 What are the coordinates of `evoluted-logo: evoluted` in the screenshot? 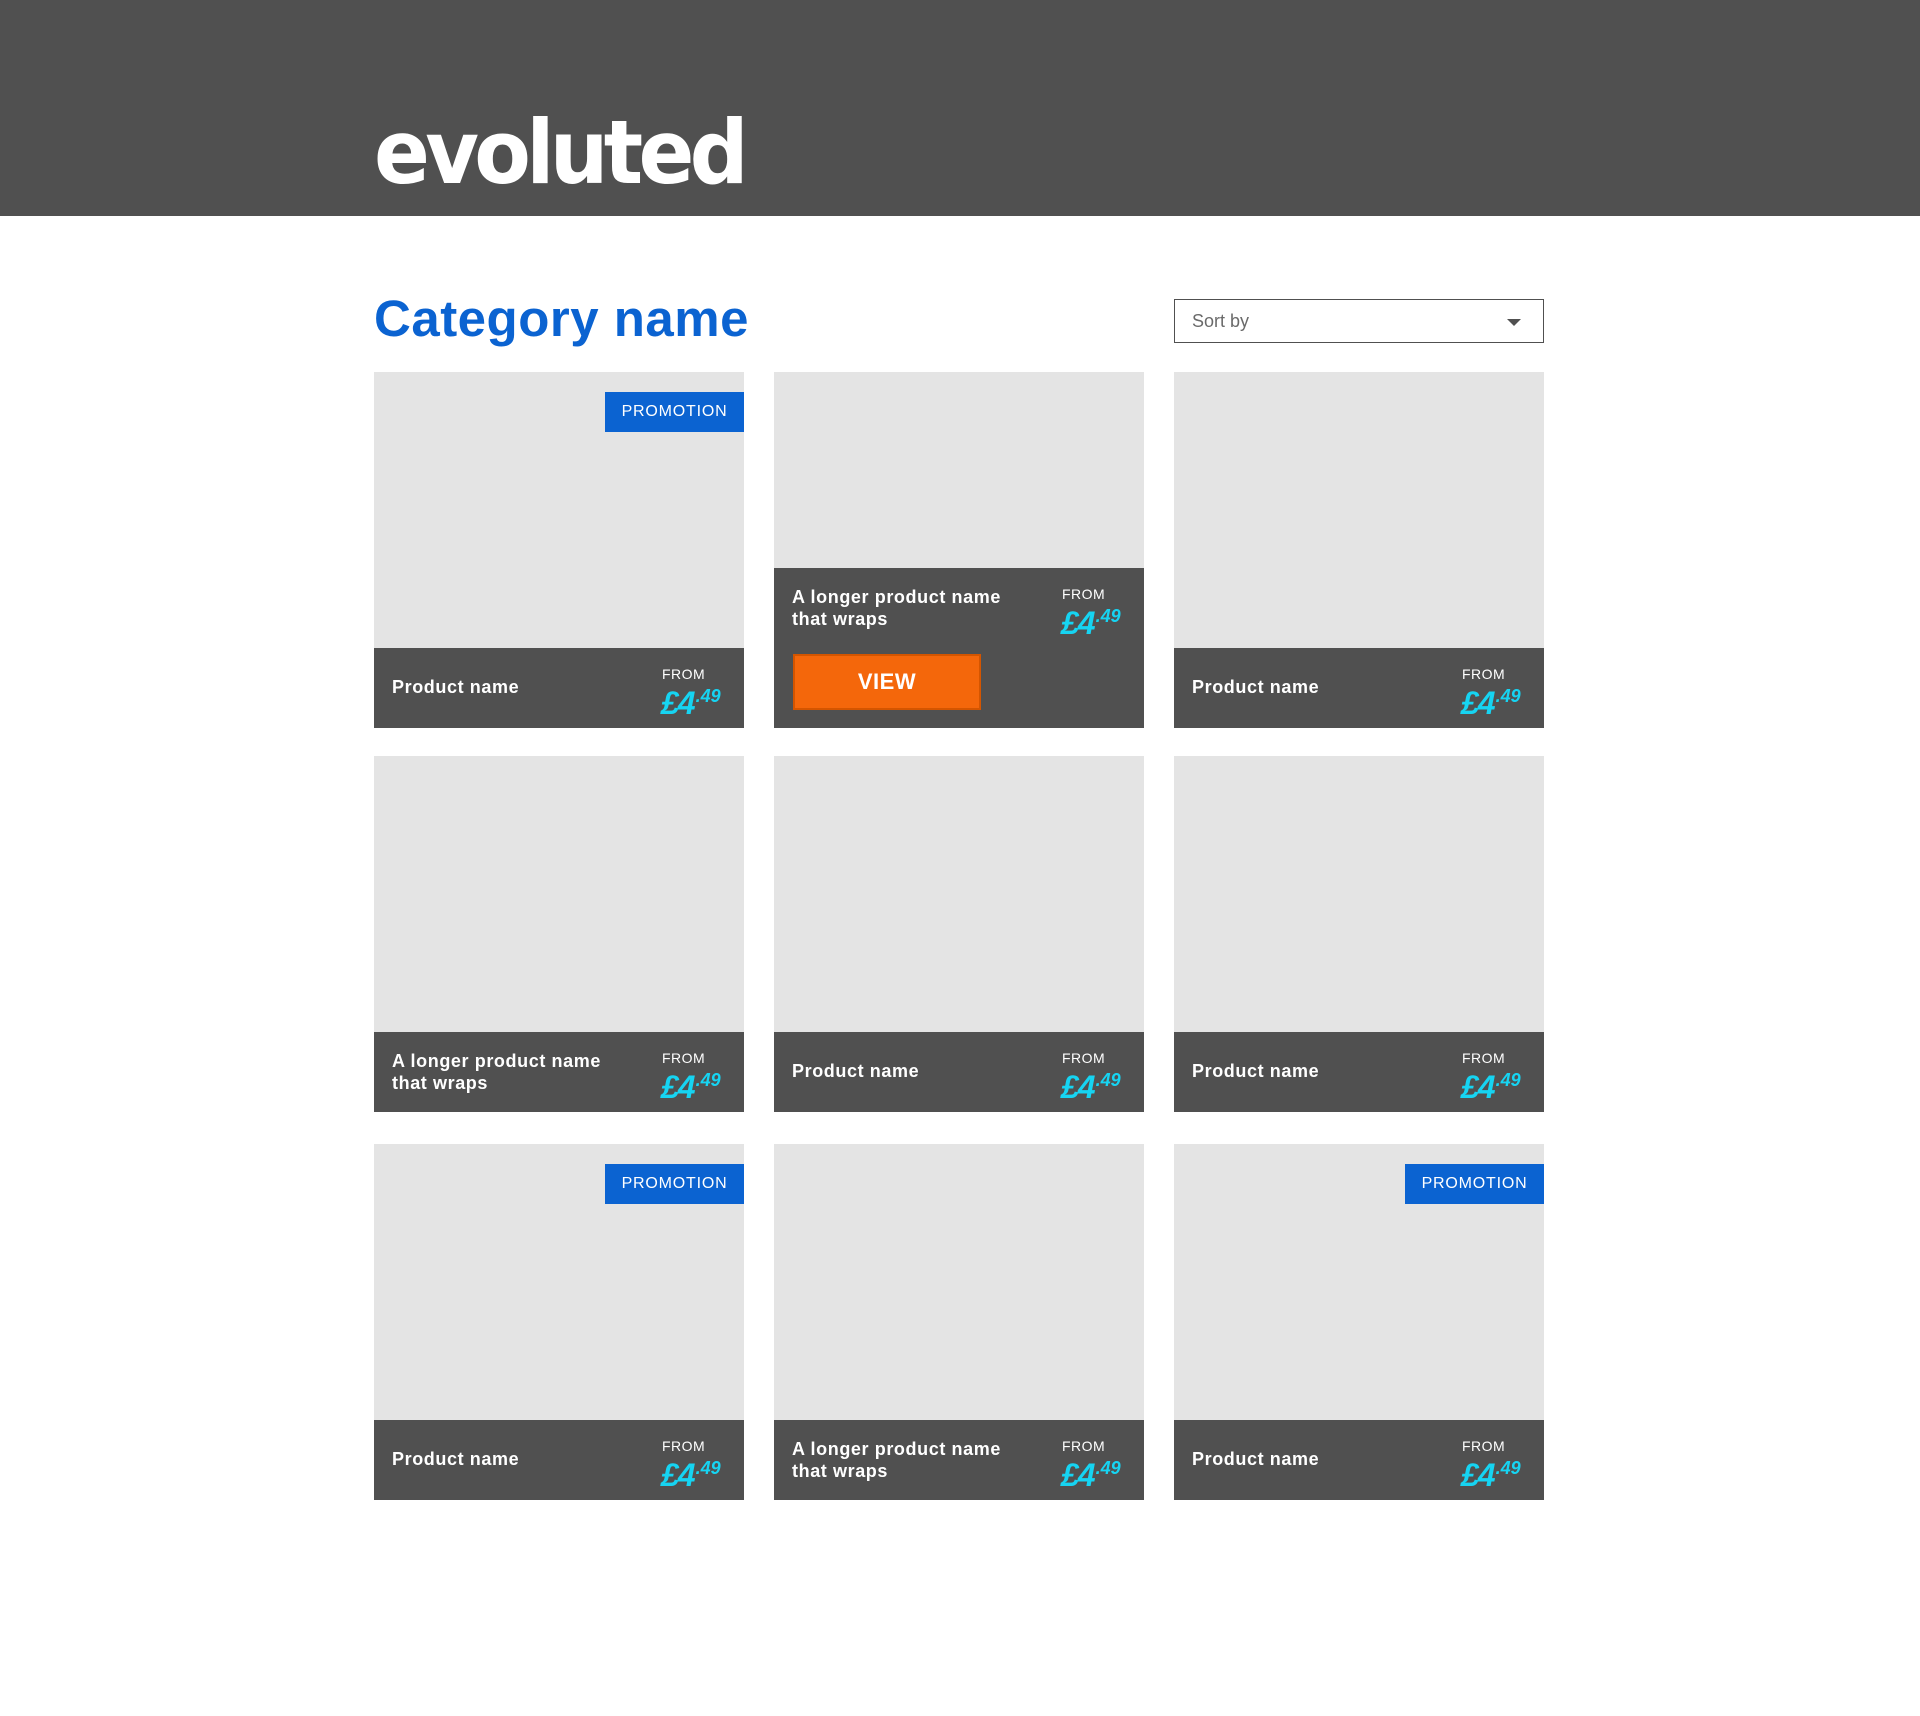 It's located at (560, 152).